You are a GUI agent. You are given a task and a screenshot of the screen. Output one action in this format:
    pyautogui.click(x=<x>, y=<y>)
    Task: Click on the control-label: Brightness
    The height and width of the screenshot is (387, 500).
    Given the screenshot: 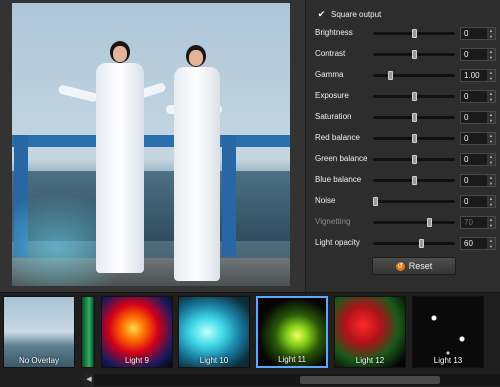 What is the action you would take?
    pyautogui.click(x=334, y=32)
    